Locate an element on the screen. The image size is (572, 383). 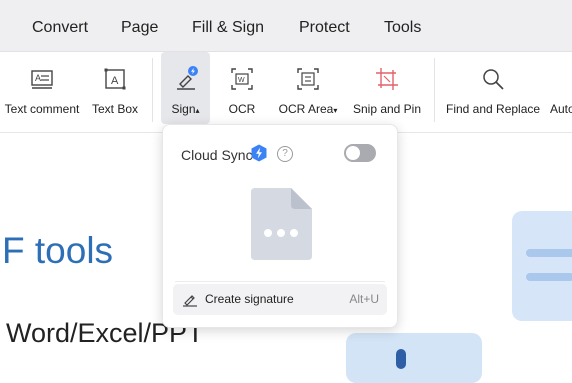
divider is located at coordinates (280, 281).